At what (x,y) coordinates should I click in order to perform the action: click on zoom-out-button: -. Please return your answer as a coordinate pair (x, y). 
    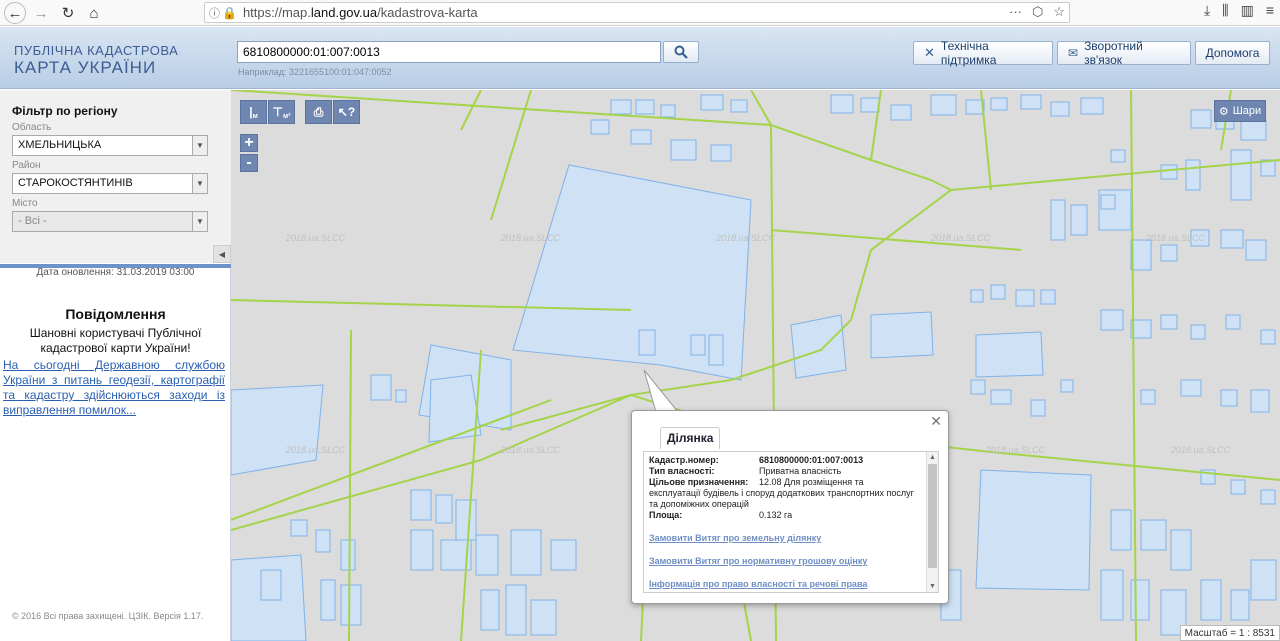
    Looking at the image, I should click on (249, 163).